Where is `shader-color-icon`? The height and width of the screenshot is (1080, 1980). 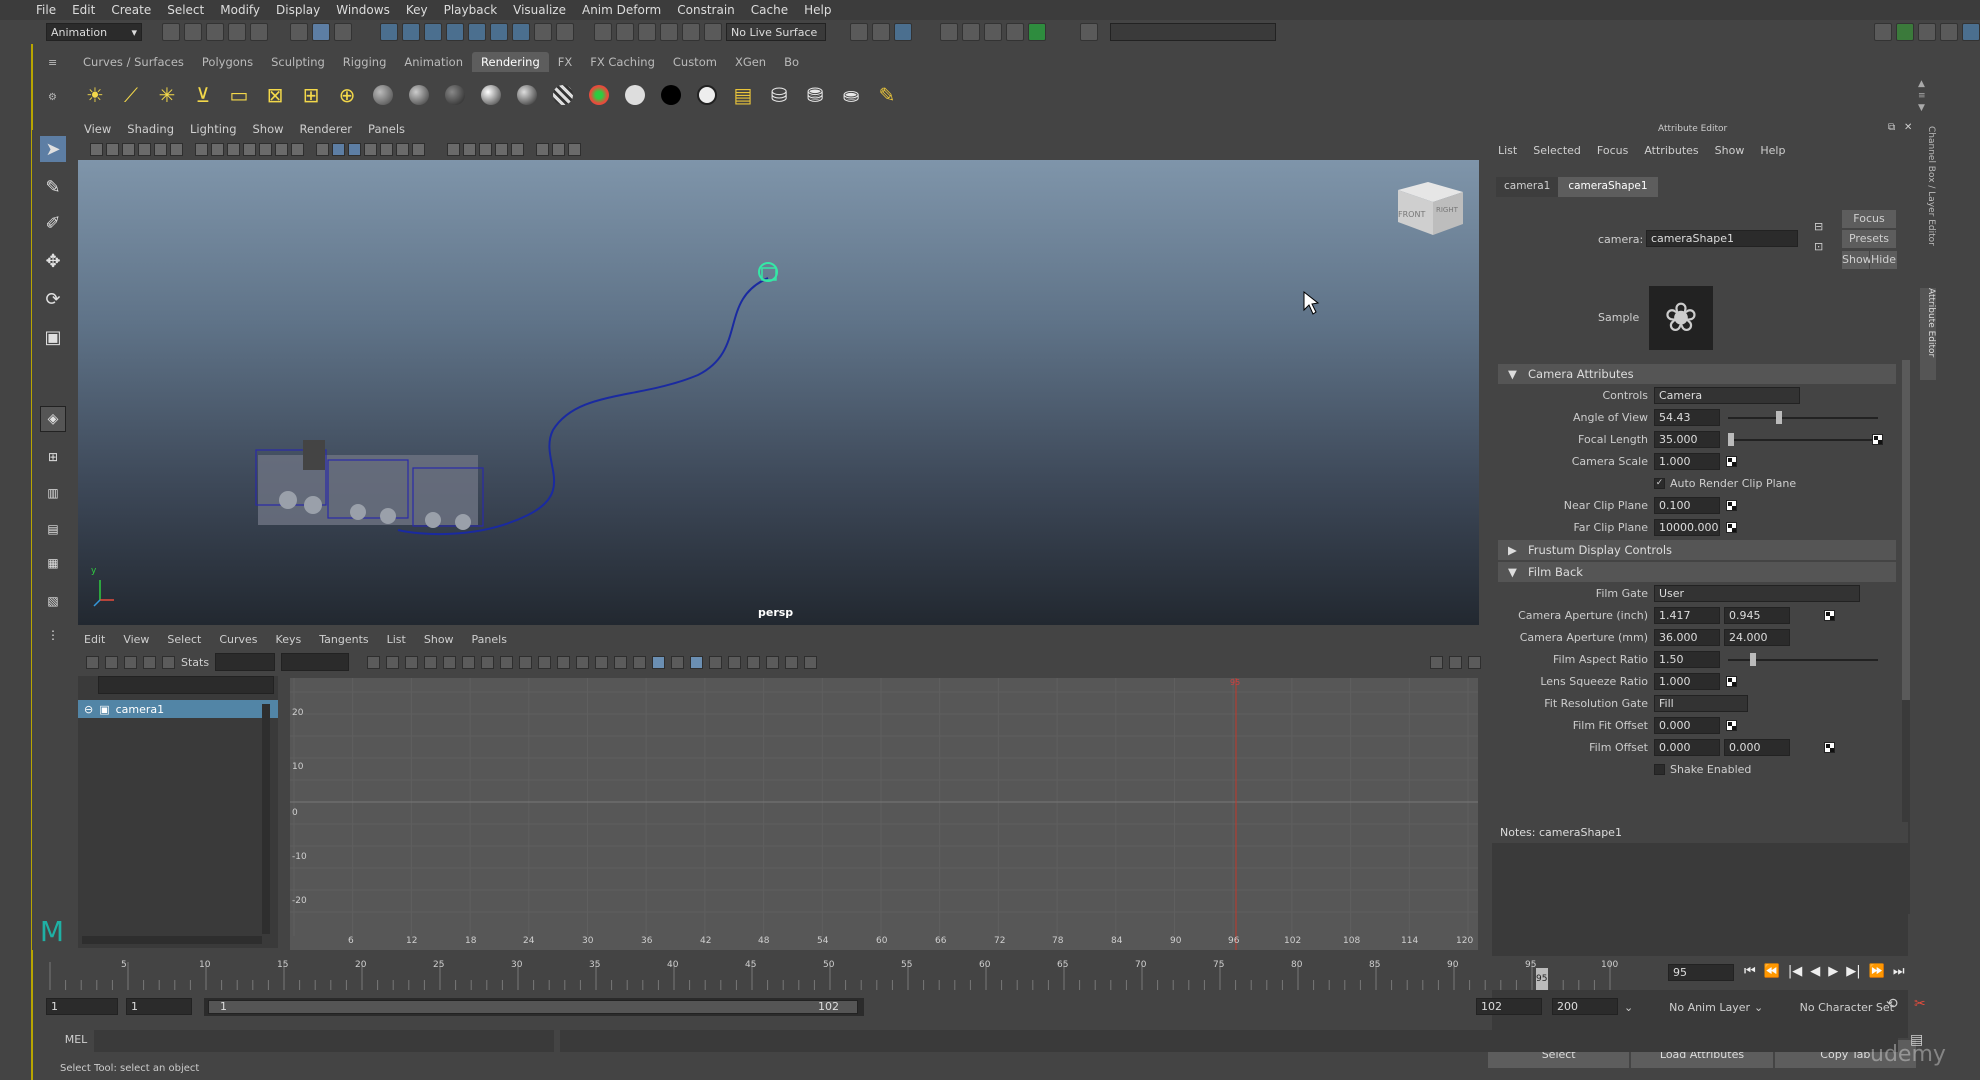 shader-color-icon is located at coordinates (599, 95).